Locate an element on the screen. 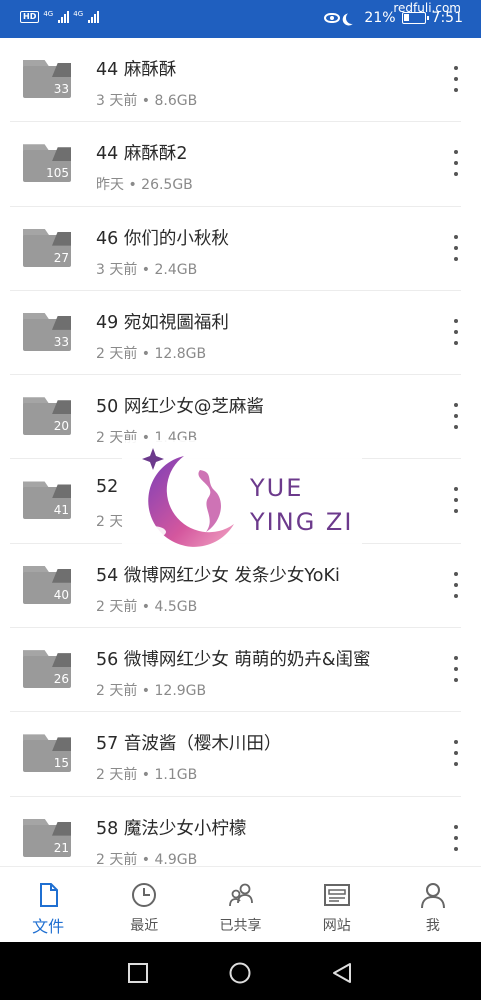  network-type-1: 4G is located at coordinates (48, 14).